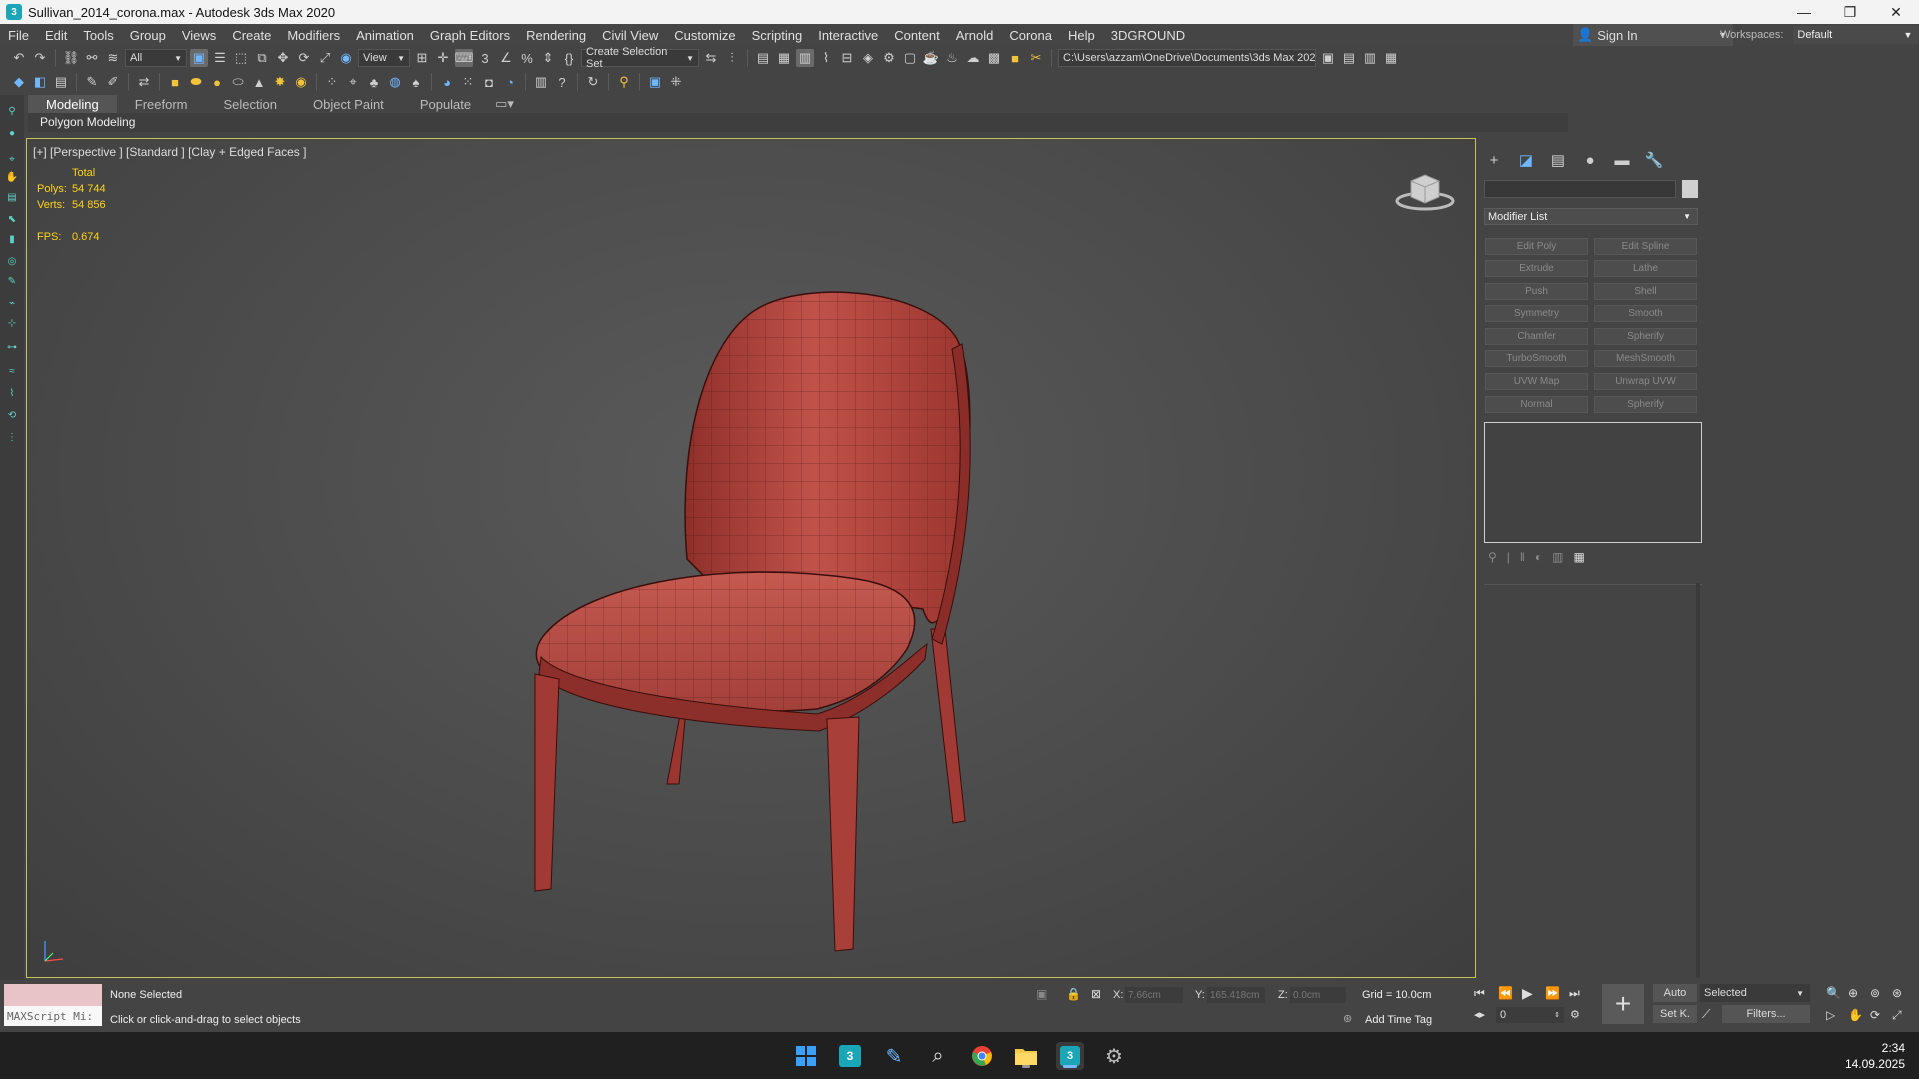 Image resolution: width=1919 pixels, height=1079 pixels. Describe the element at coordinates (12, 261) in the screenshot. I see `rotate-tool-icon: ◎` at that location.